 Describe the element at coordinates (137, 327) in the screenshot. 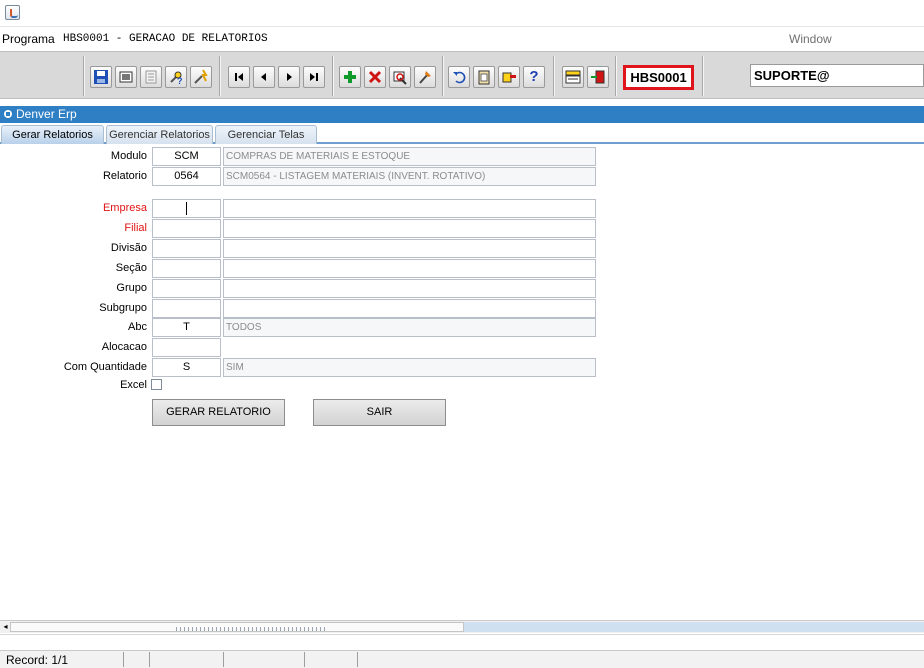

I see `abc-label: Abc` at that location.